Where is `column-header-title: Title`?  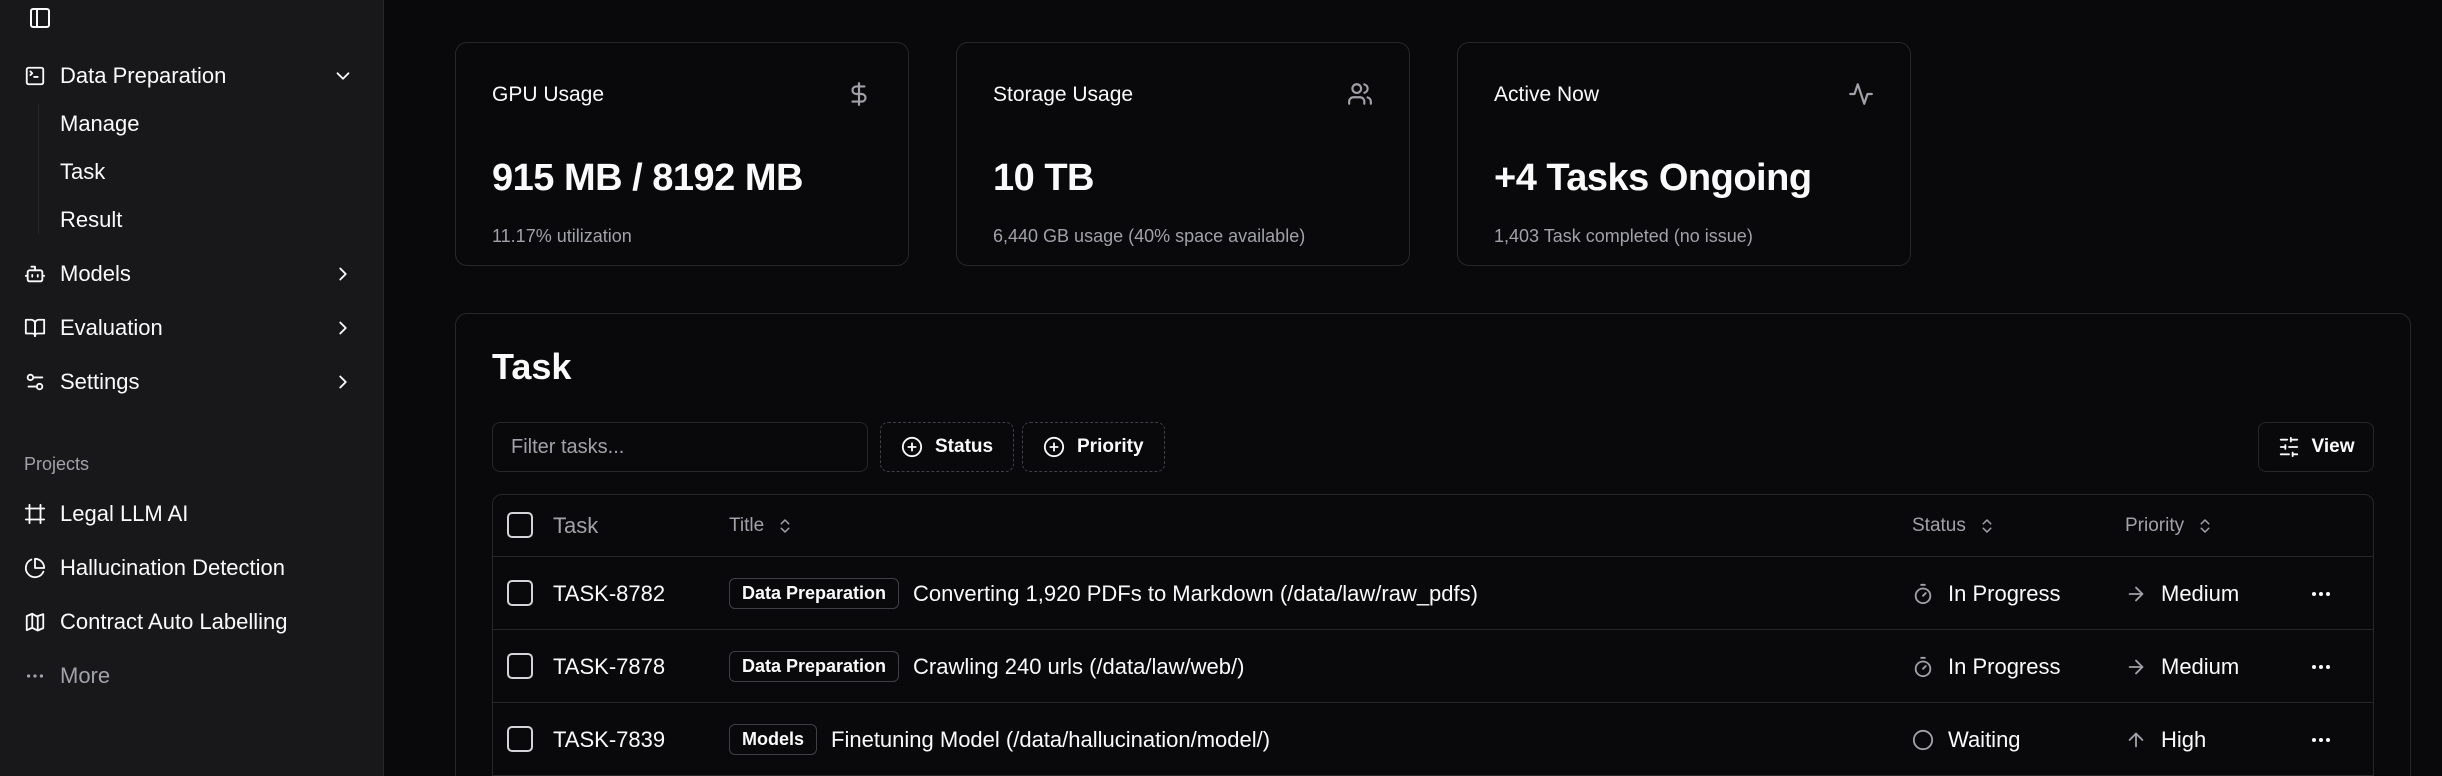 column-header-title: Title is located at coordinates (761, 526).